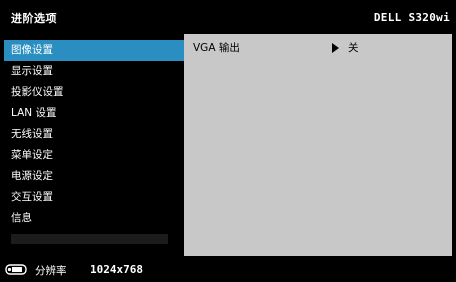  Describe the element at coordinates (116, 269) in the screenshot. I see `resolution-value: 1024x768` at that location.